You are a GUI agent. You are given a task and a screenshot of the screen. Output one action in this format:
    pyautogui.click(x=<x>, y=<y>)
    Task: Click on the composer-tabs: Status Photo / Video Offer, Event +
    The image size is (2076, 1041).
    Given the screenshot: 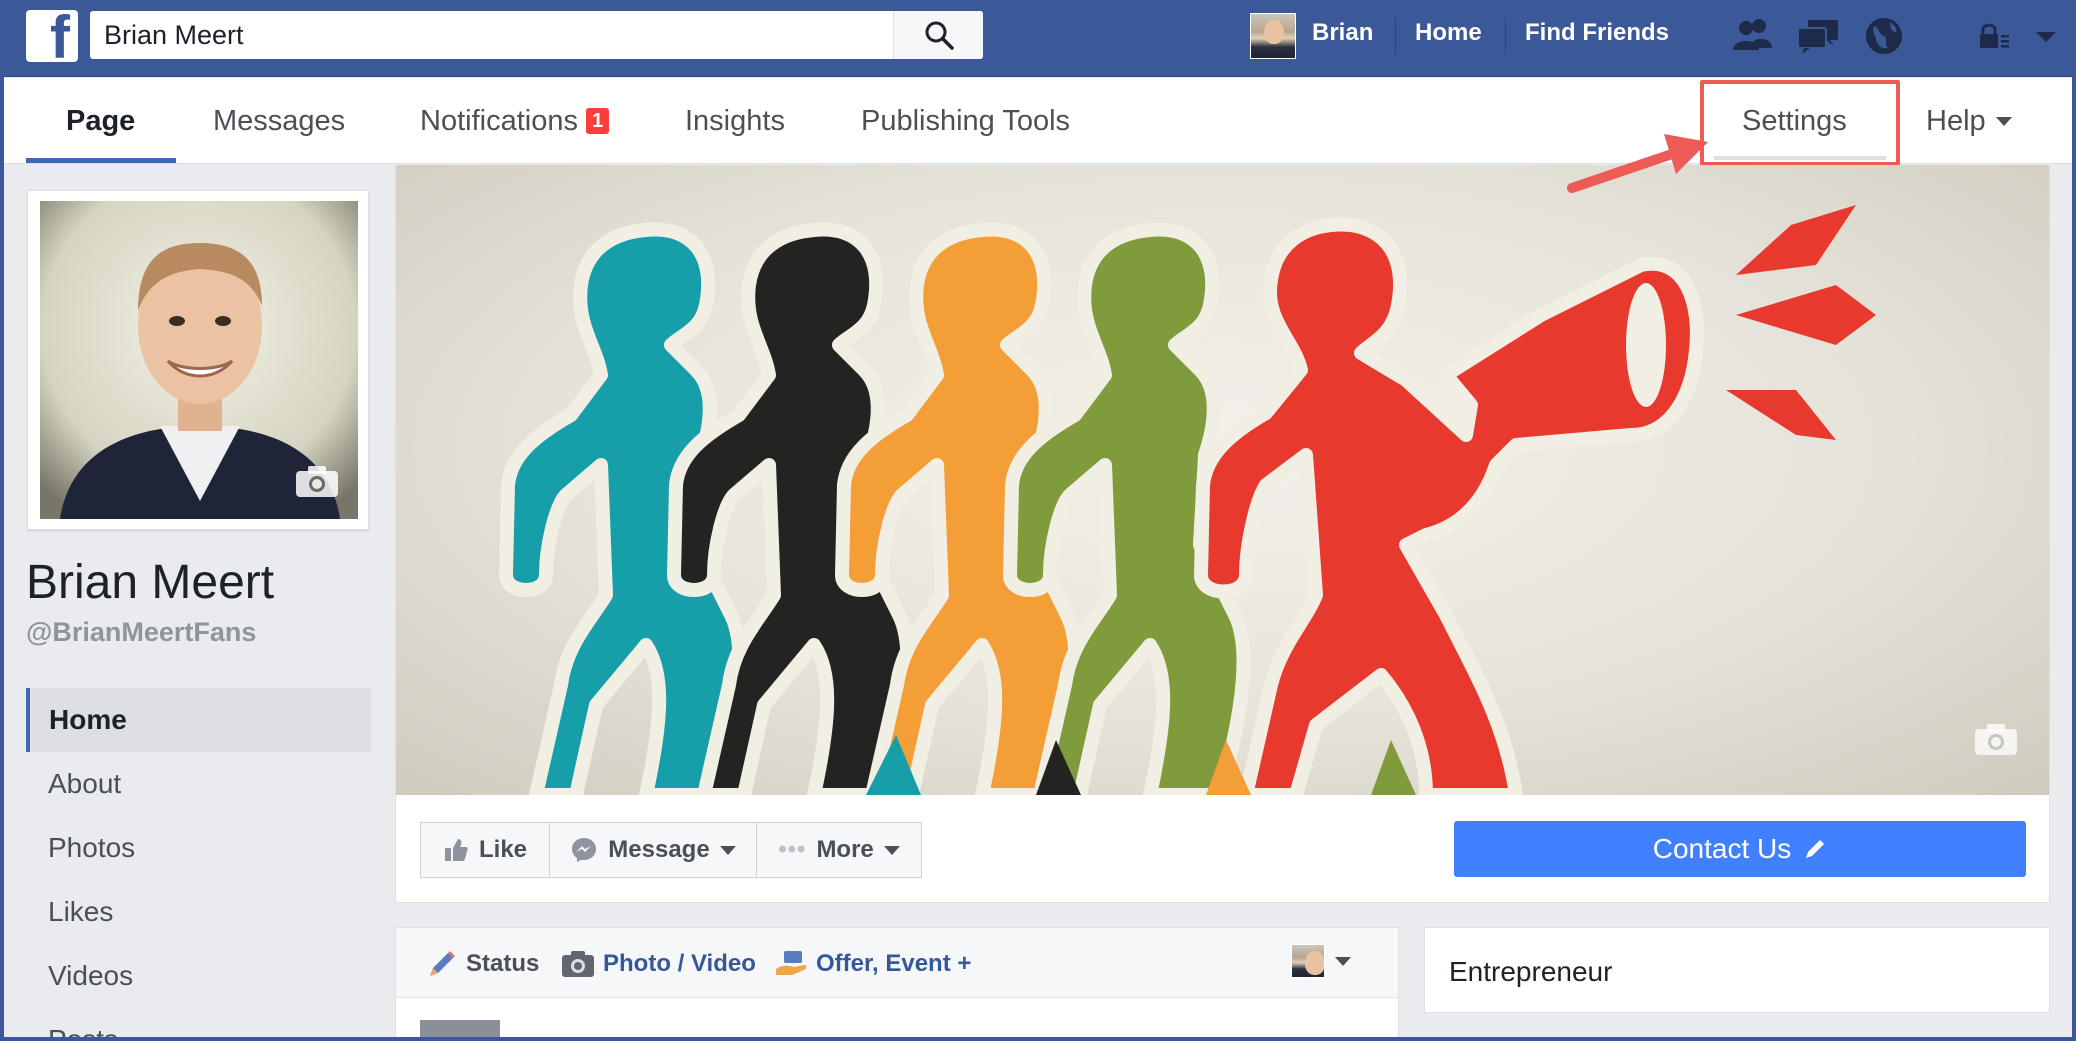 What is the action you would take?
    pyautogui.click(x=897, y=963)
    